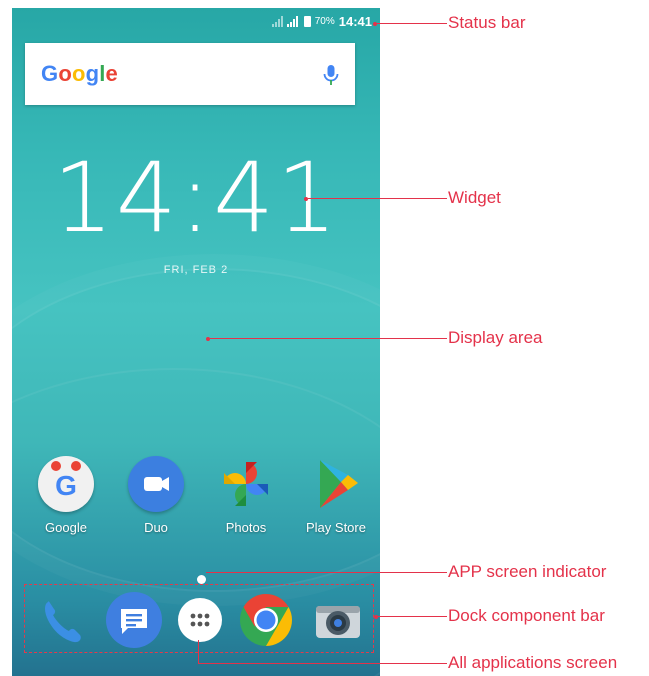 This screenshot has width=649, height=676. Describe the element at coordinates (487, 22) in the screenshot. I see `callout-status-bar: Status bar` at that location.